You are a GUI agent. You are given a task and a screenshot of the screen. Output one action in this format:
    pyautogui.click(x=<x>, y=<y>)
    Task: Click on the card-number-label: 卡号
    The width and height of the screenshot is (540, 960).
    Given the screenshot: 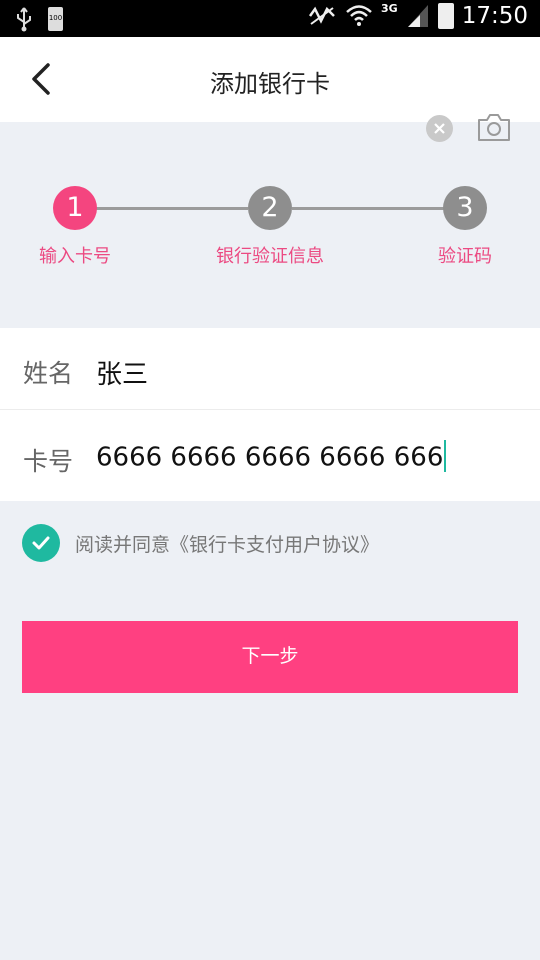 What is the action you would take?
    pyautogui.click(x=48, y=461)
    